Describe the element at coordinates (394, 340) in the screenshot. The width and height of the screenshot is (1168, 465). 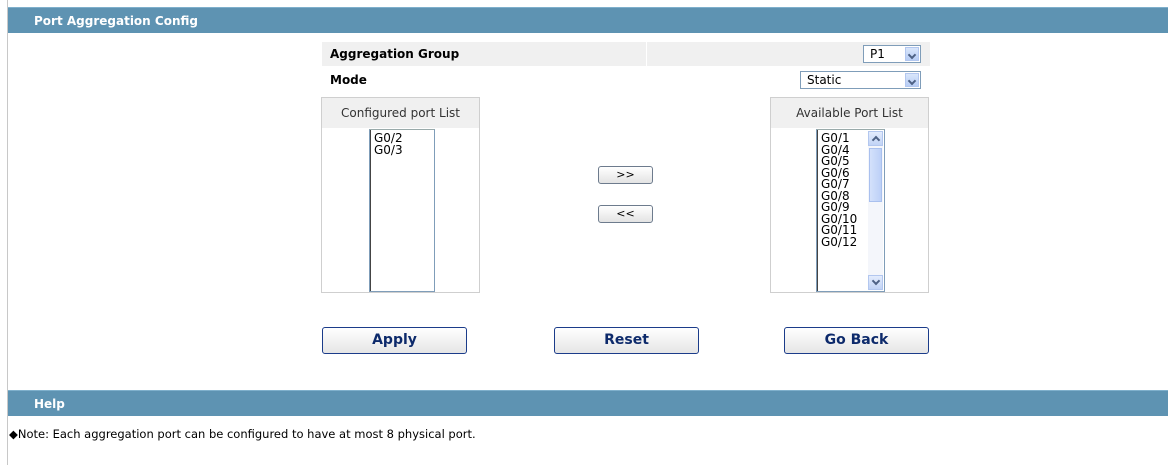
I see `apply-button: Apply` at that location.